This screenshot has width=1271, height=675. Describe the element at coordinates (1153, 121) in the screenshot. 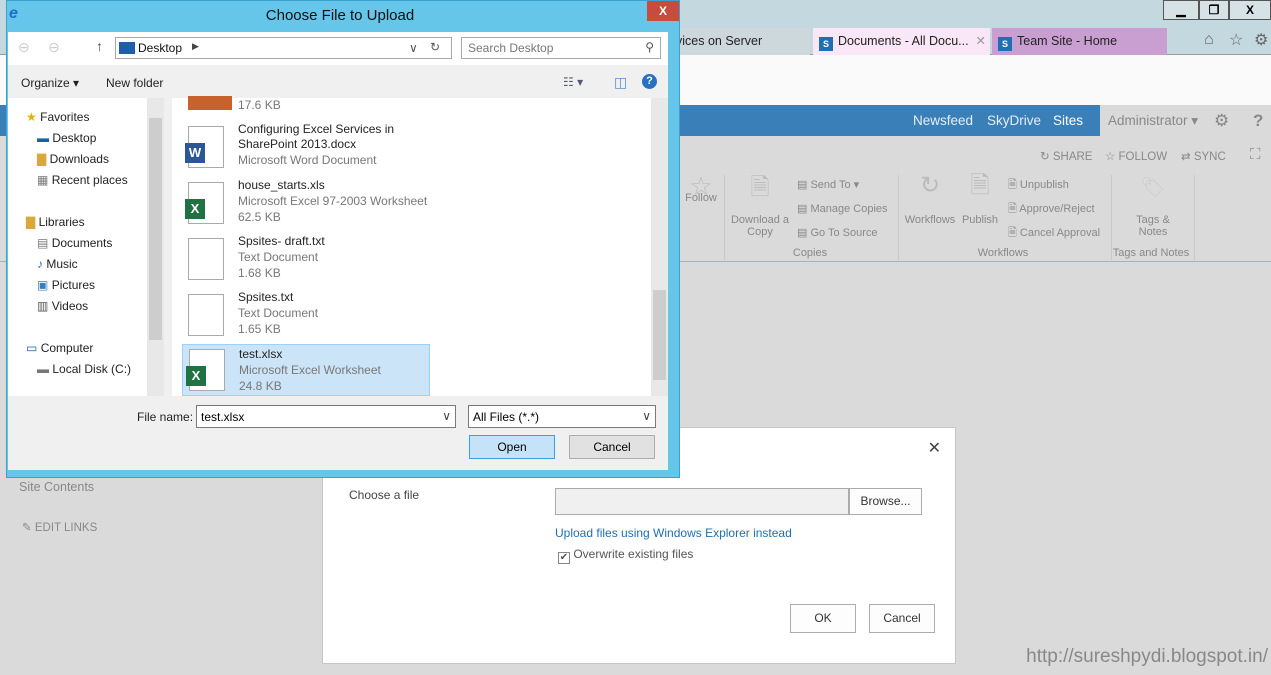

I see `user-menu: Administrator ▾` at that location.